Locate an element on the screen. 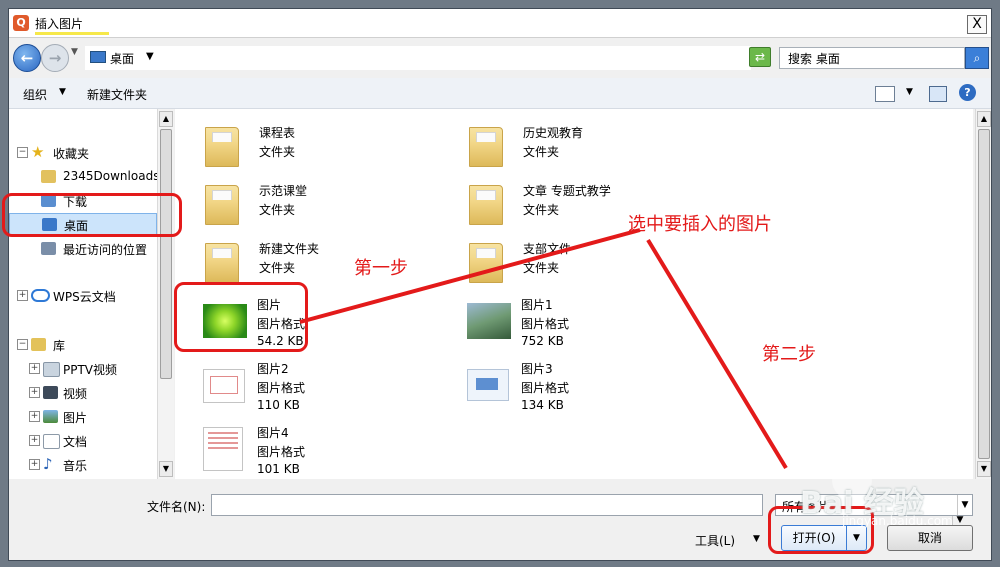 The width and height of the screenshot is (1000, 567). arrow-line-step1 is located at coordinates (470, 276).